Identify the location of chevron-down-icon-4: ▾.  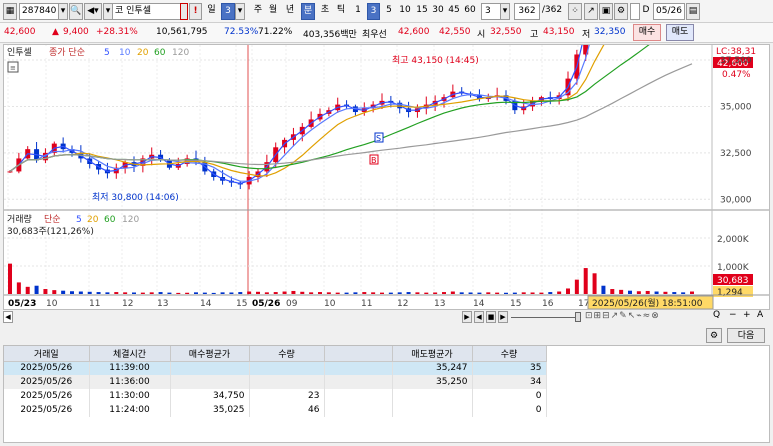
(505, 11).